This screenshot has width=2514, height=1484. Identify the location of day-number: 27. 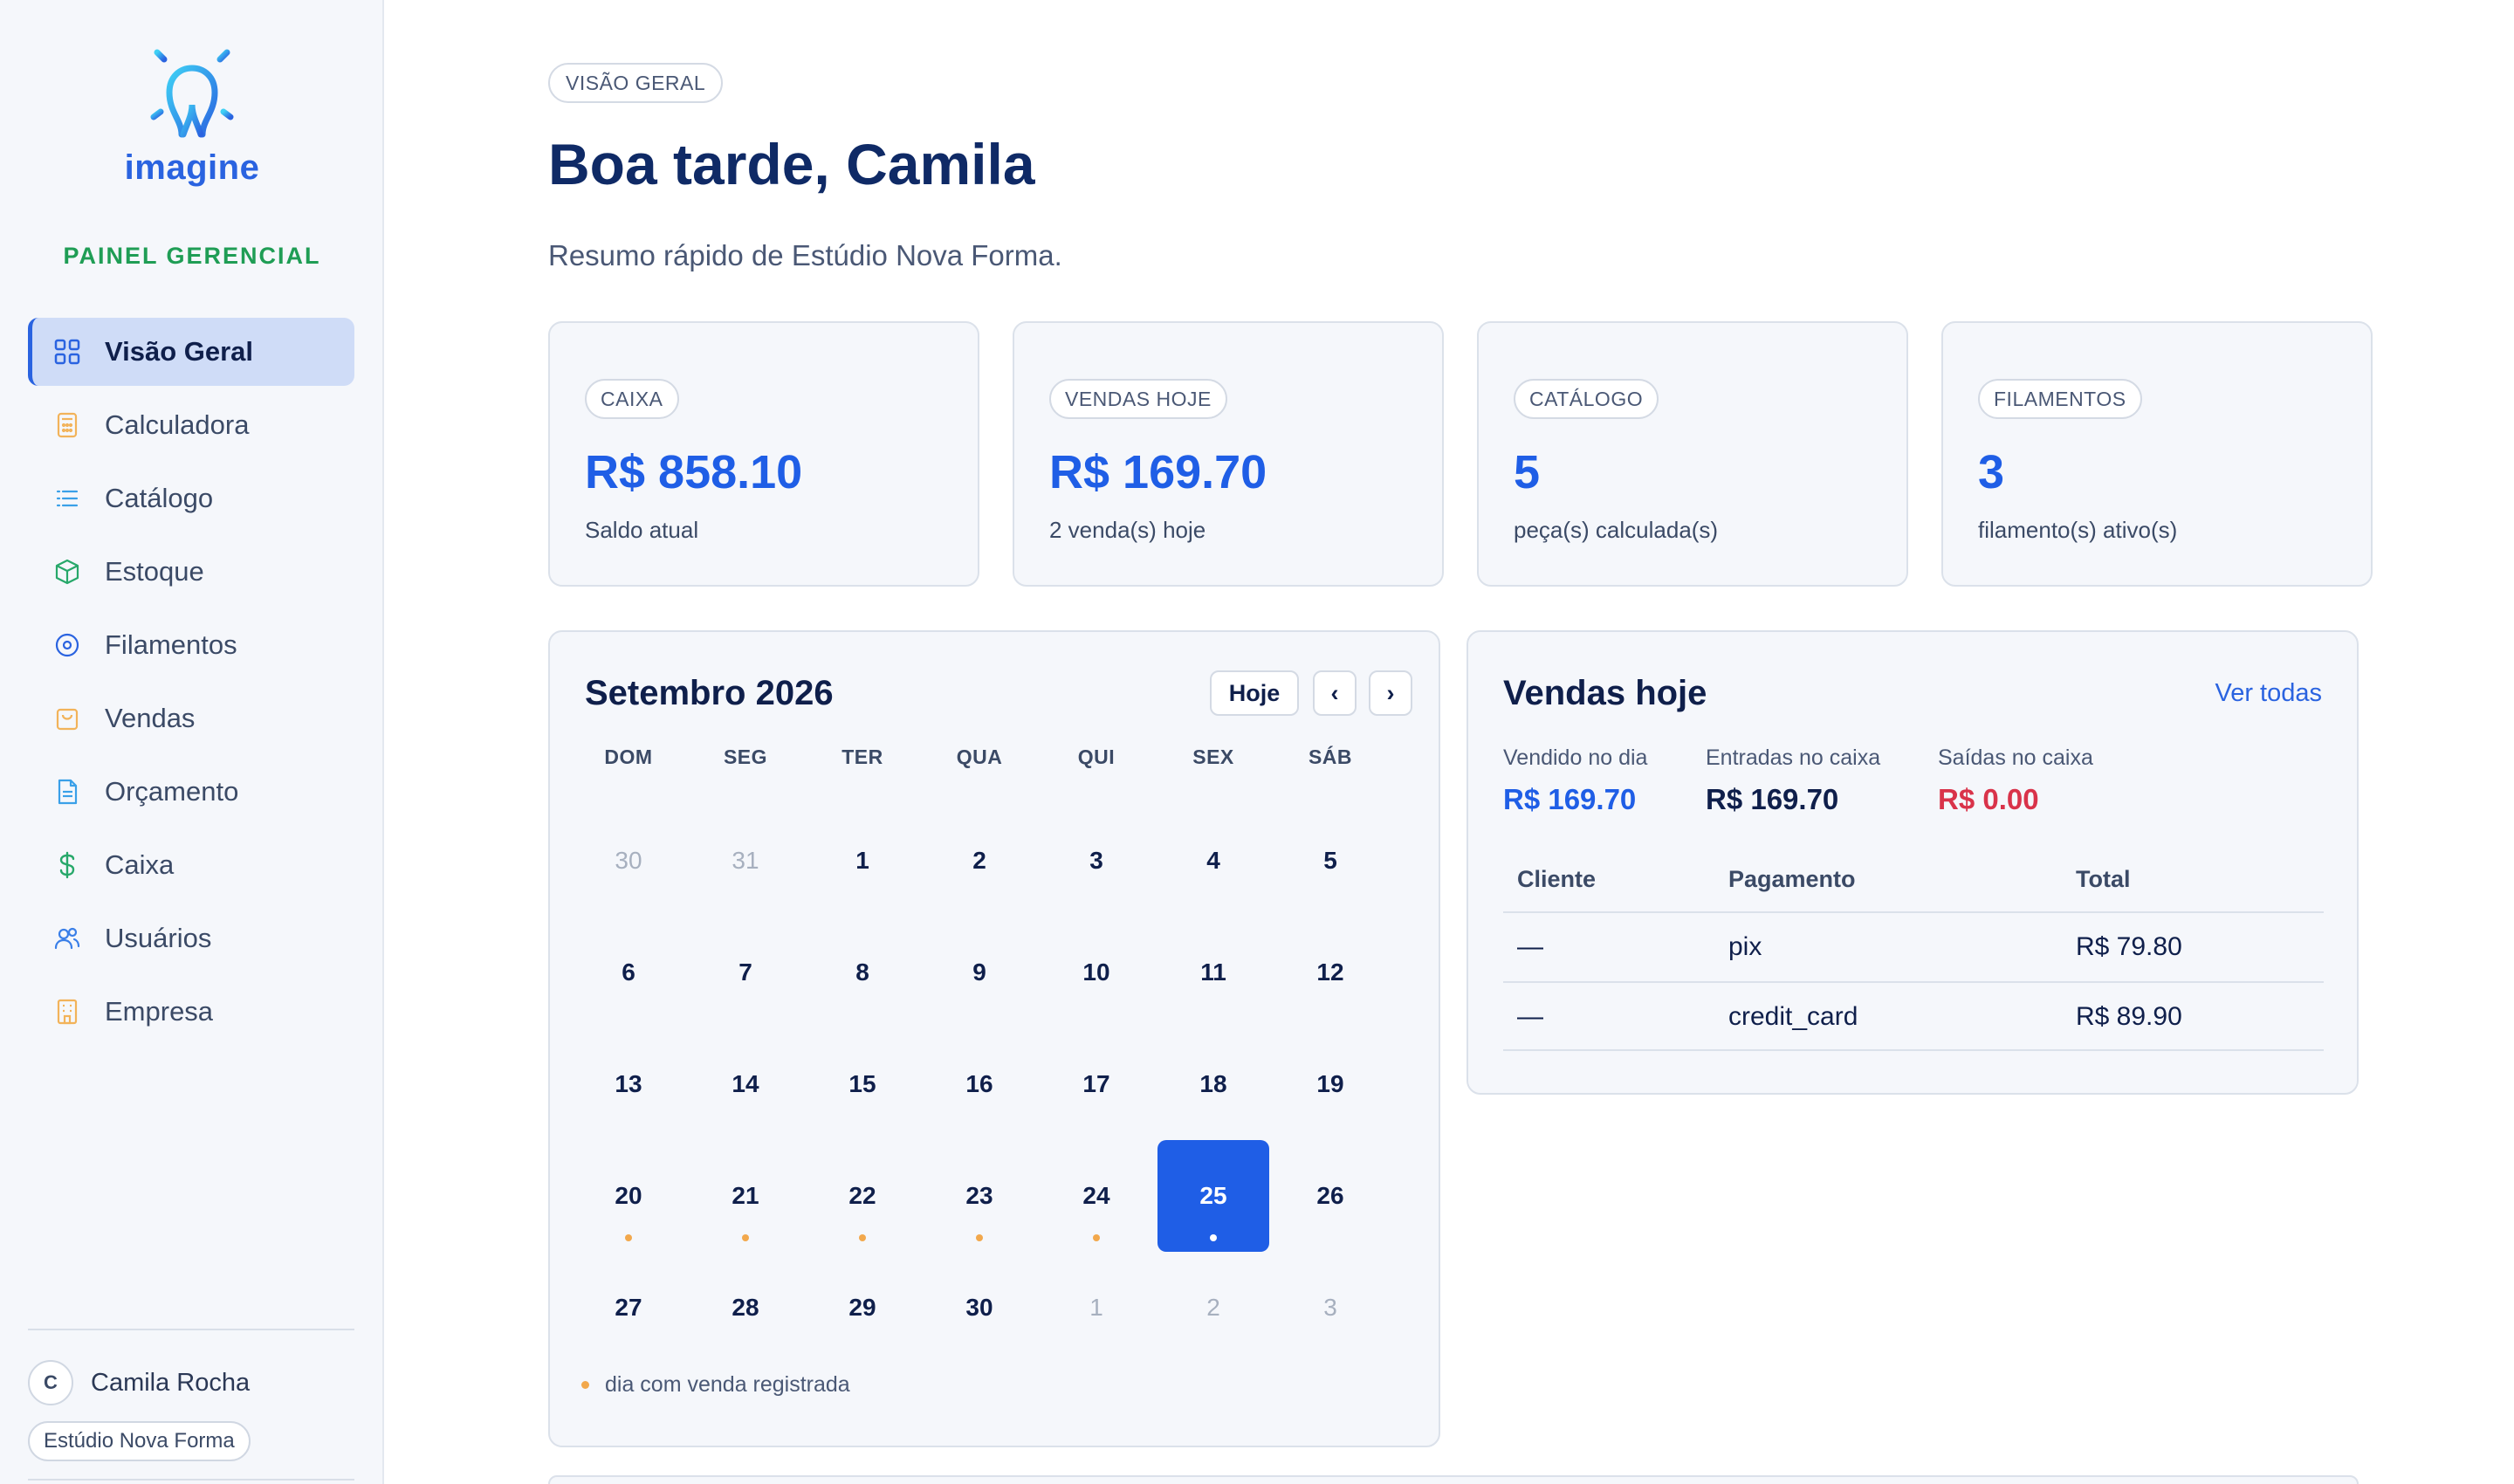
(628, 1308).